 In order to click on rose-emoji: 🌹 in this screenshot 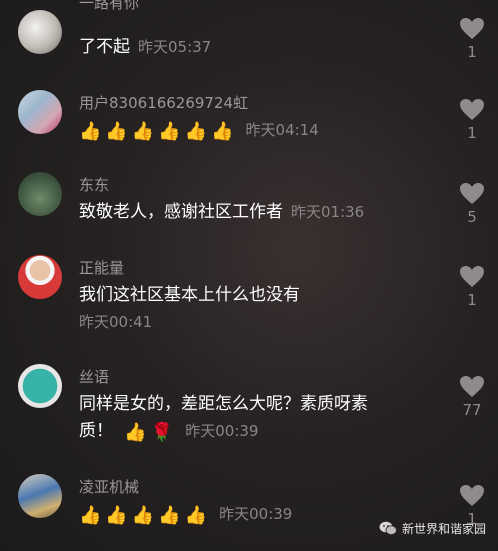, I will do `click(162, 432)`.